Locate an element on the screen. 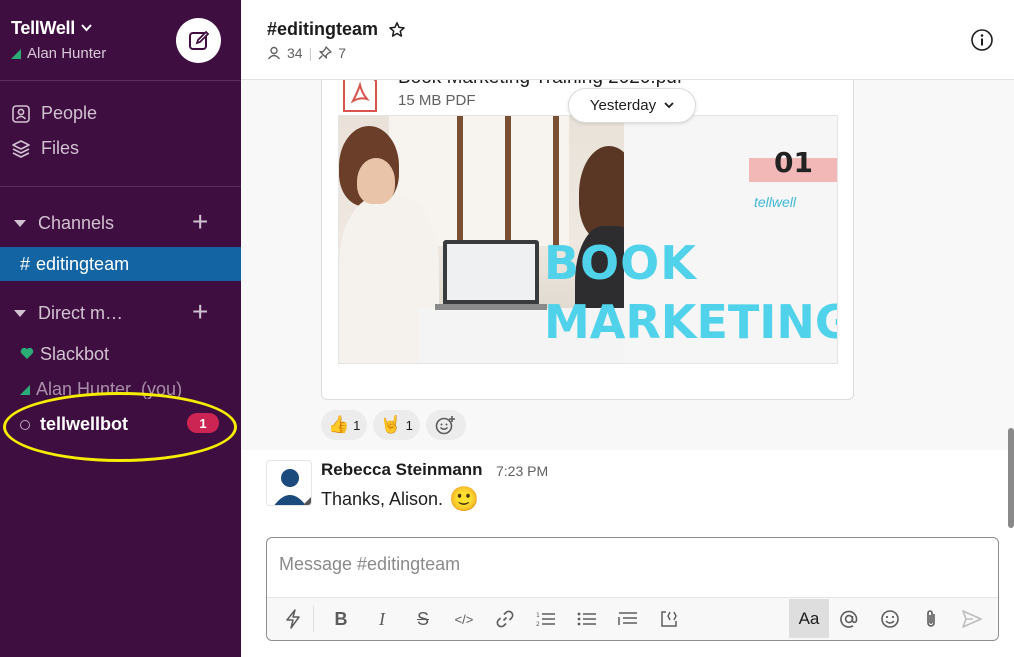 This screenshot has height=657, width=1014. current-user: Alan Hunter is located at coordinates (58, 53).